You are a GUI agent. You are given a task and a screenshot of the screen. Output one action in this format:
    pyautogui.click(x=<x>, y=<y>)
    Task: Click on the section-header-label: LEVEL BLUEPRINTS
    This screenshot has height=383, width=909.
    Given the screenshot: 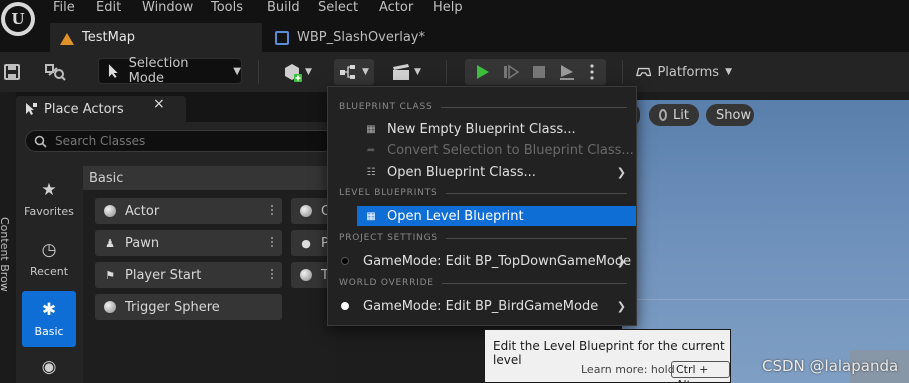 What is the action you would take?
    pyautogui.click(x=388, y=193)
    